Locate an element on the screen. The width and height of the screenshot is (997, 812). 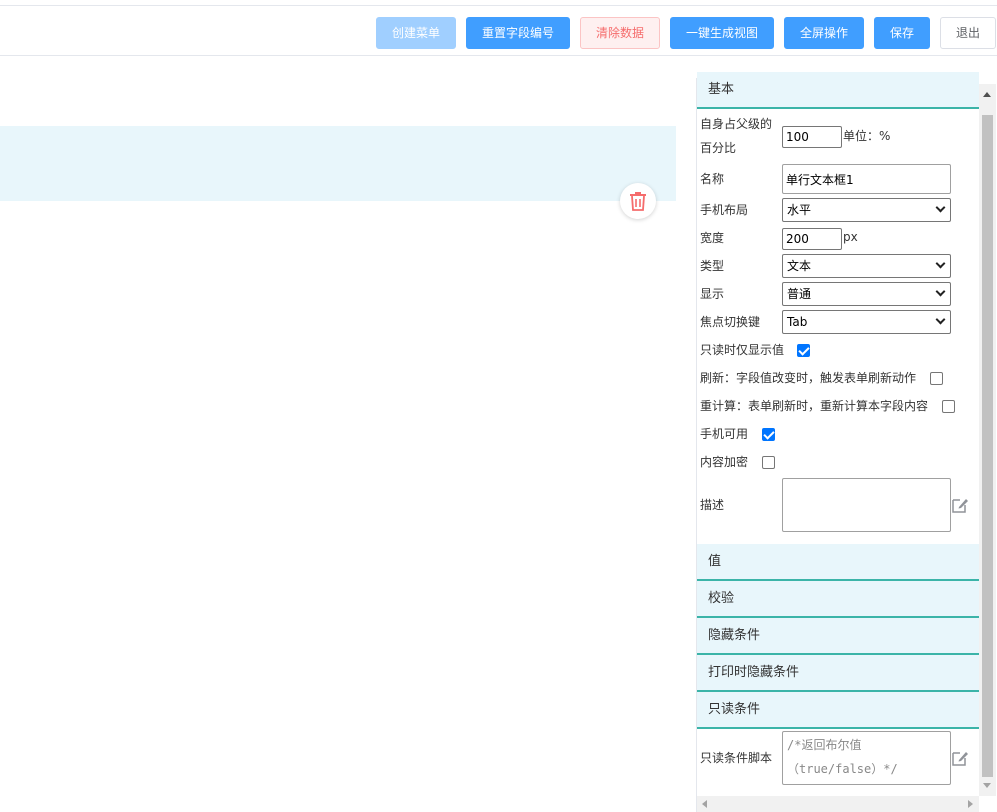
readonly-script-label: 只读条件脚本 is located at coordinates (736, 758).